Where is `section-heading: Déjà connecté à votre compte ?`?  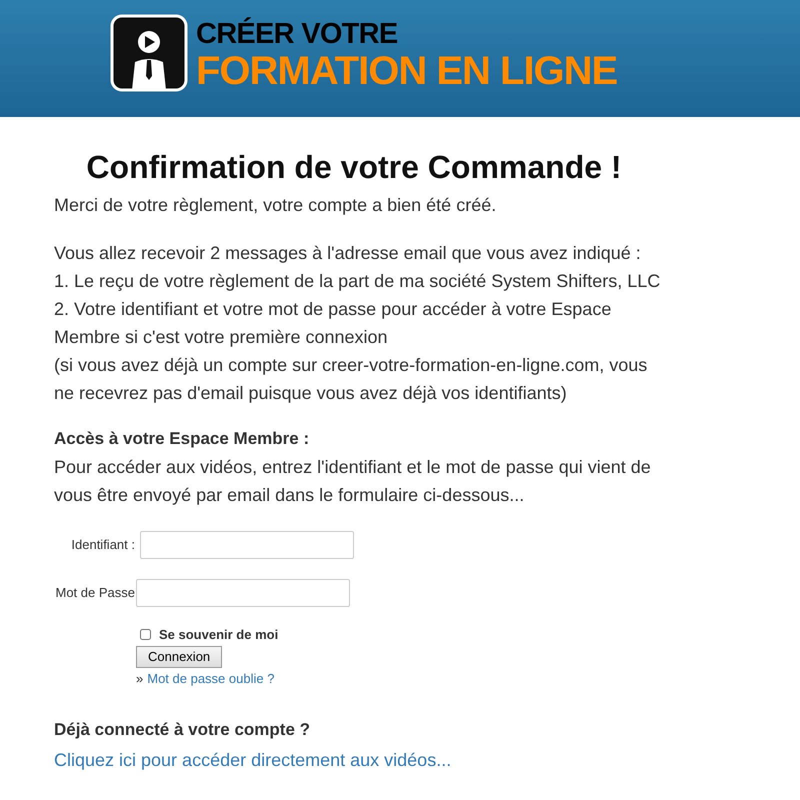
section-heading: Déjà connecté à votre compte ? is located at coordinates (183, 730).